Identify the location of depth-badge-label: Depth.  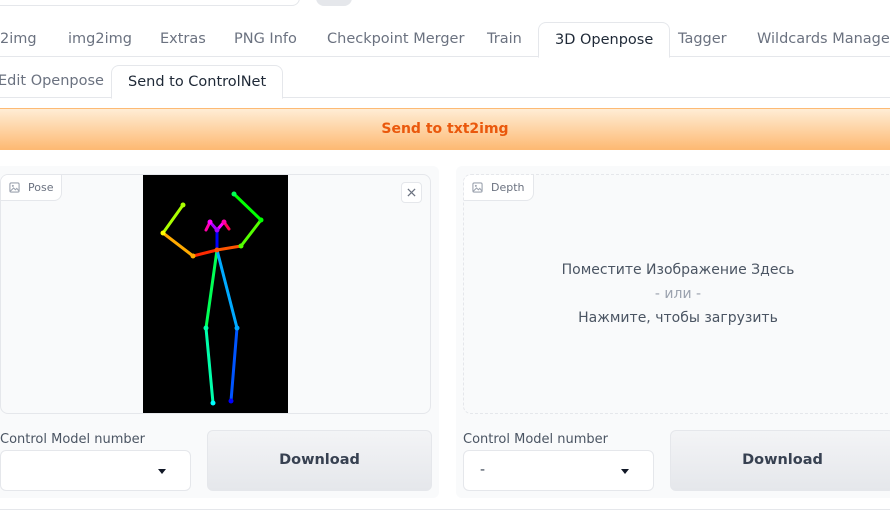
(508, 187).